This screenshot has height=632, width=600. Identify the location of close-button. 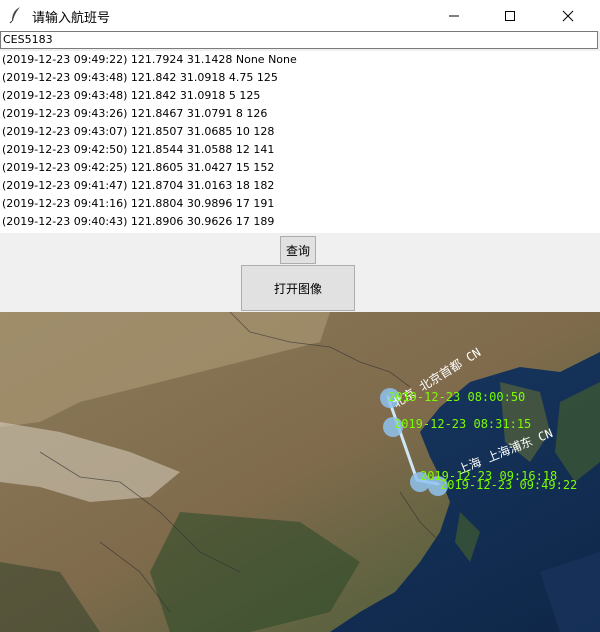
(568, 15).